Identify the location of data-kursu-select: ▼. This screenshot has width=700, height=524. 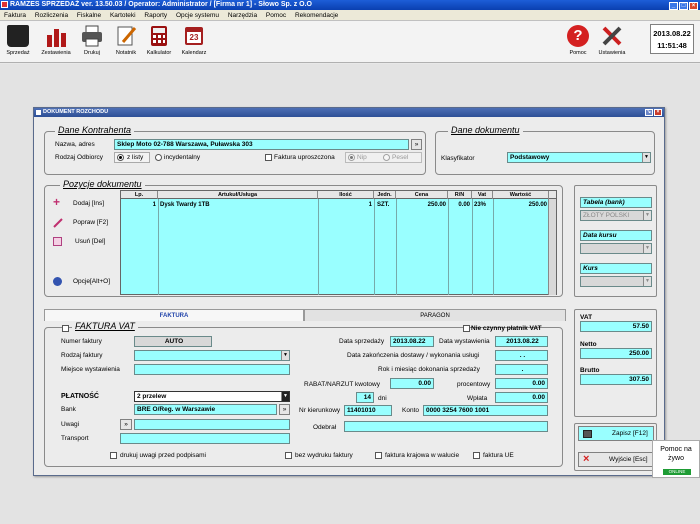
(616, 248).